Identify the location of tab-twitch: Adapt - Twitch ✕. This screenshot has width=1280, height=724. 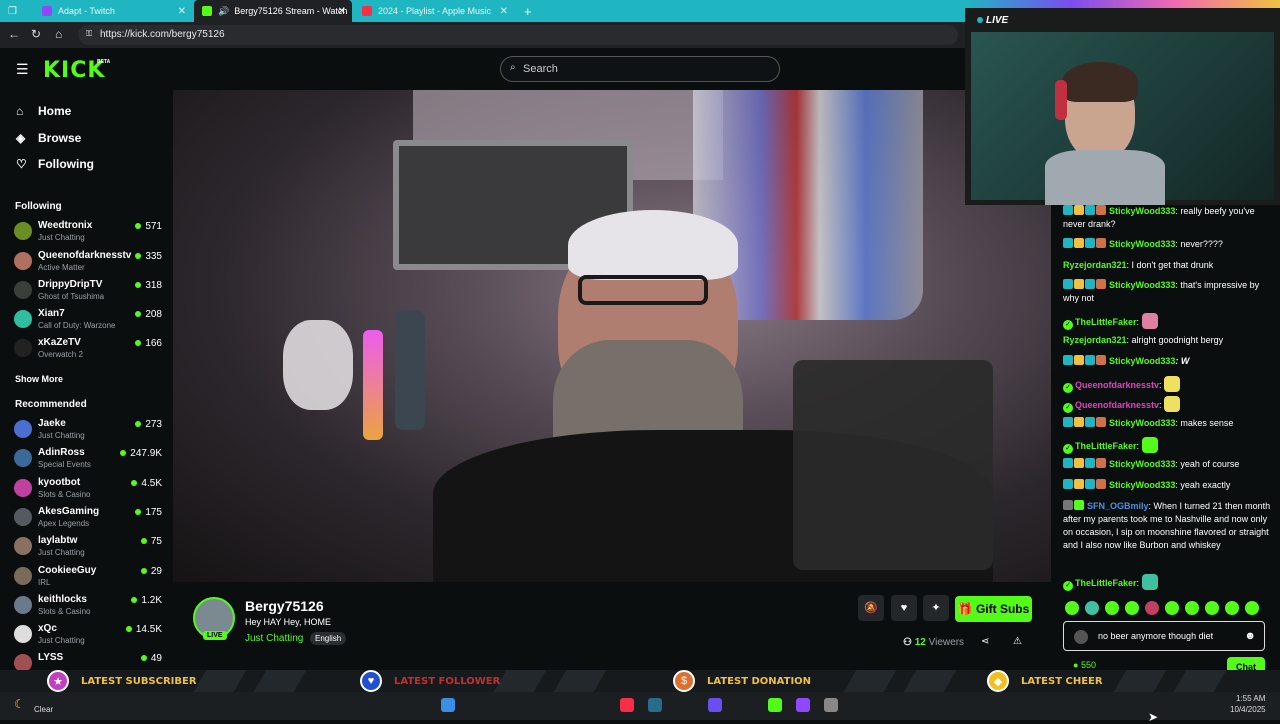
(113, 11).